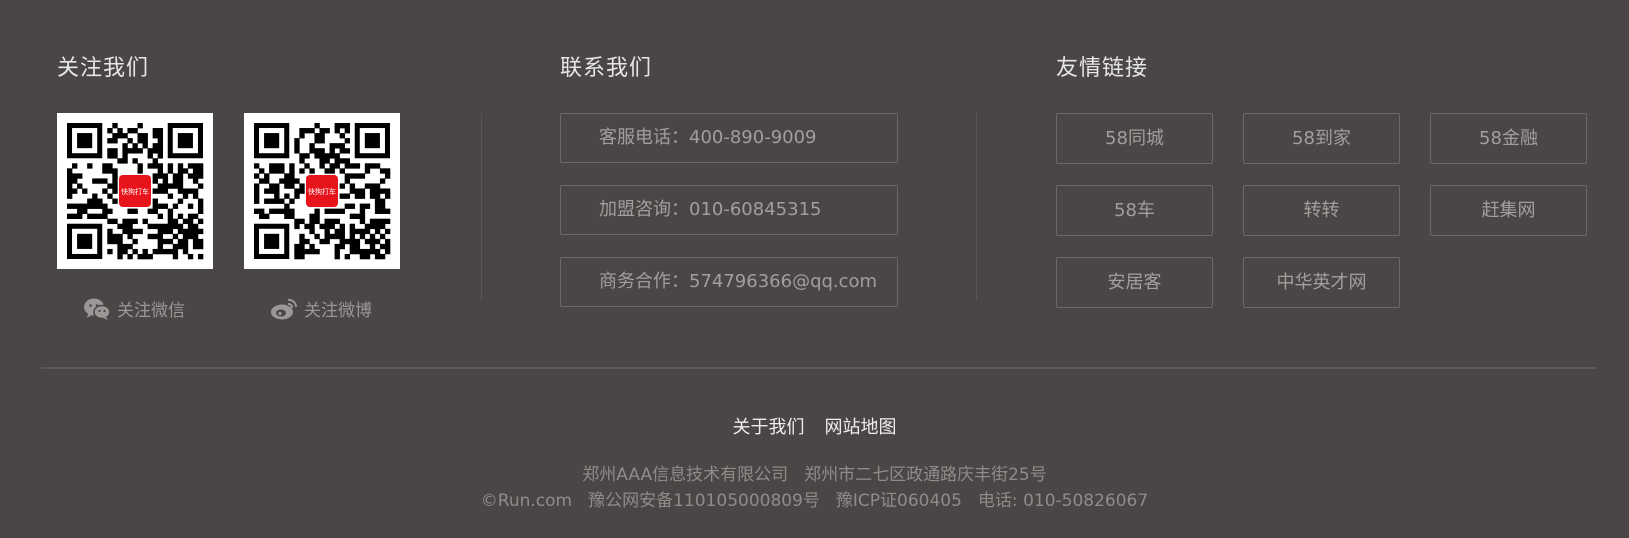 The width and height of the screenshot is (1629, 538). I want to click on wechat-qr-code: 快狗打车, so click(135, 191).